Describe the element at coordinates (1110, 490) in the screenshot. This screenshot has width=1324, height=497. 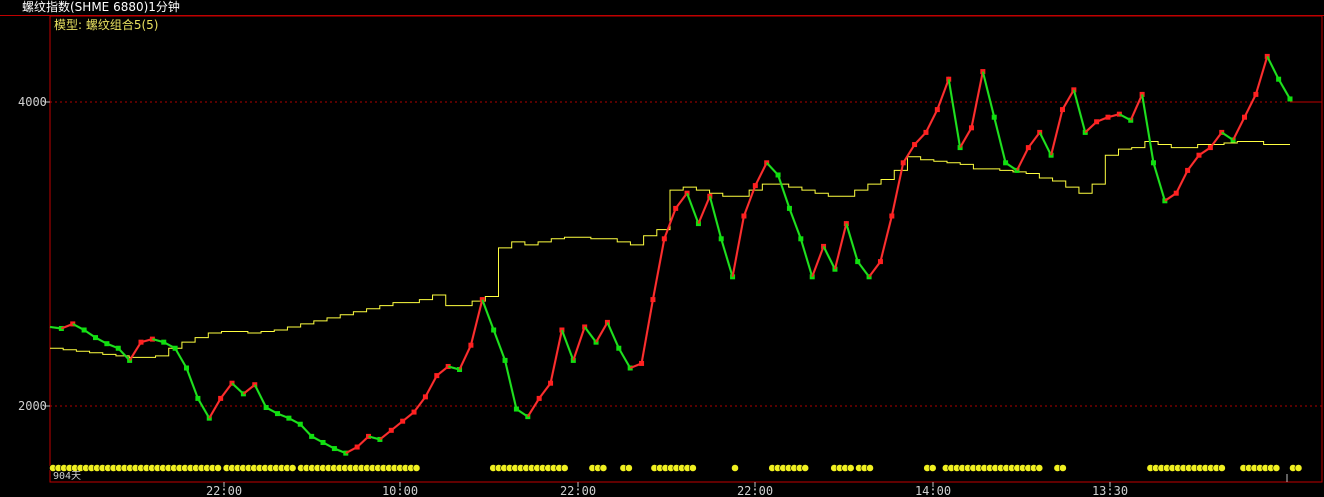
I see `x-tick-label: 13:30` at that location.